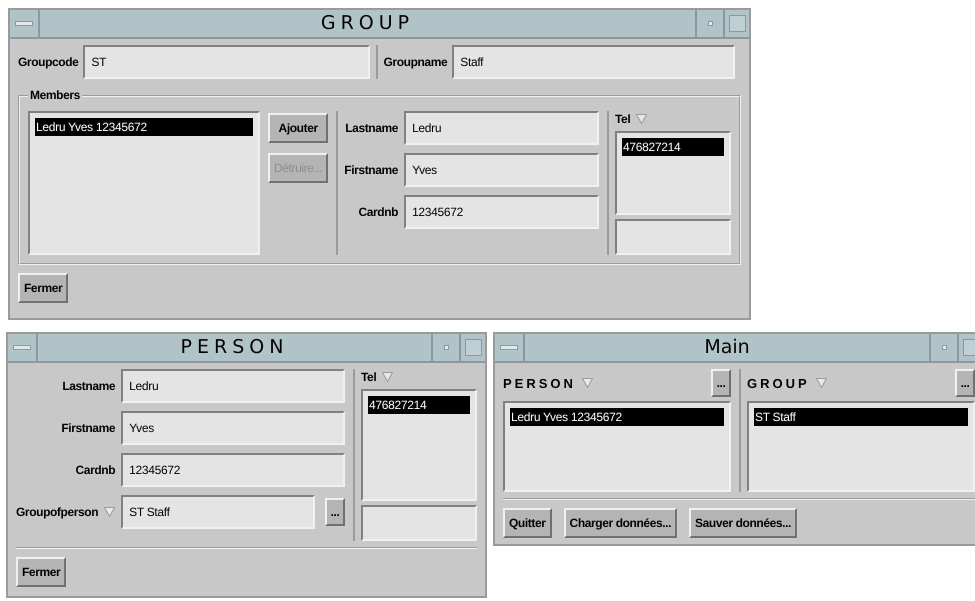 The image size is (975, 601). I want to click on panel-label: PERSON, so click(539, 383).